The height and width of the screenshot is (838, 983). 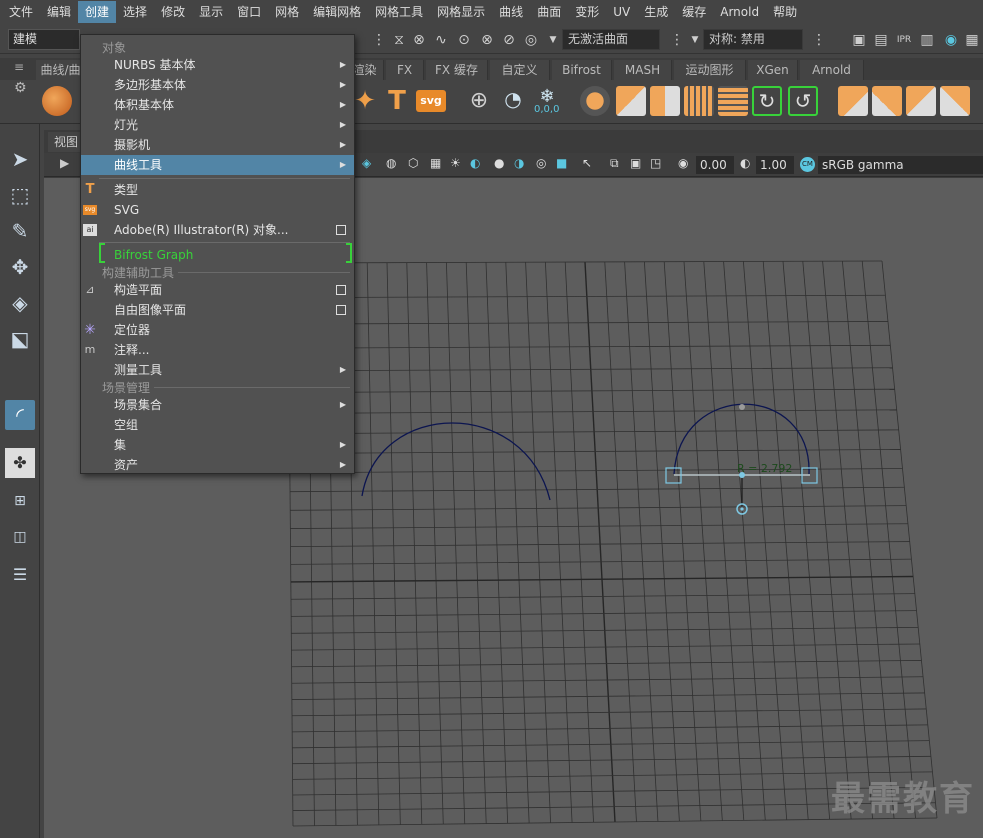 I want to click on shelf-tab-fx-cache: FX 缓存, so click(x=457, y=70).